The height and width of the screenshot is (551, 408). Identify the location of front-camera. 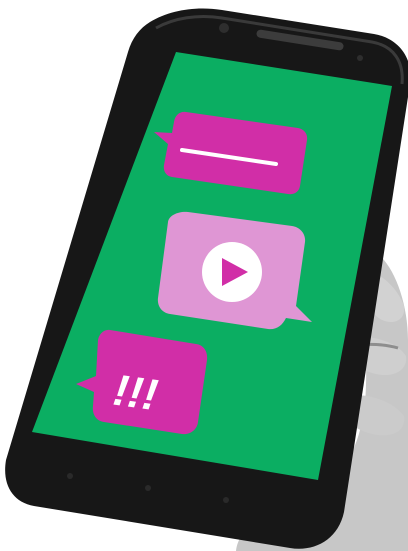
(224, 28).